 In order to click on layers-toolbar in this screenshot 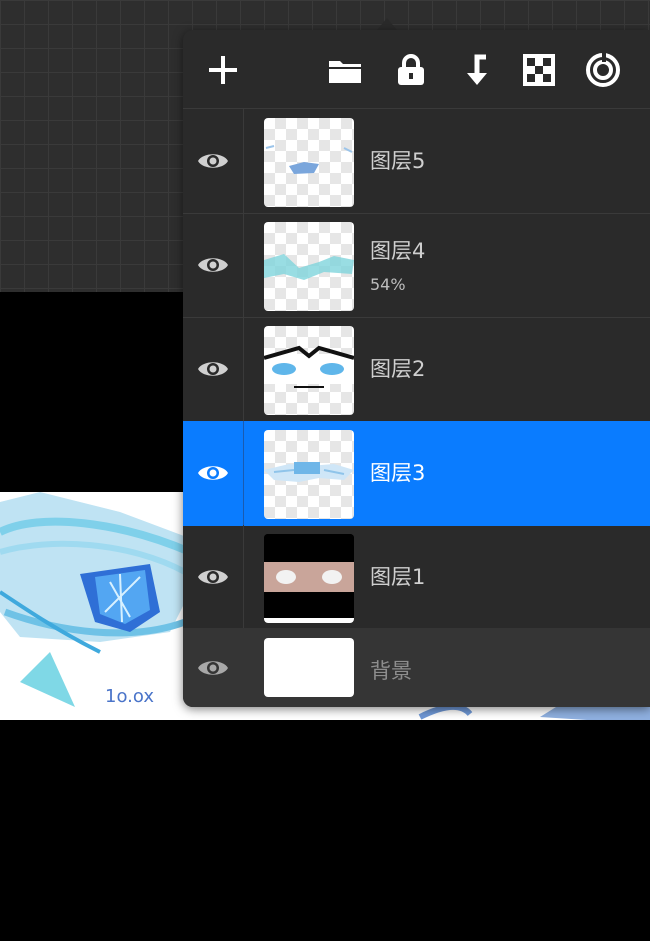, I will do `click(416, 69)`.